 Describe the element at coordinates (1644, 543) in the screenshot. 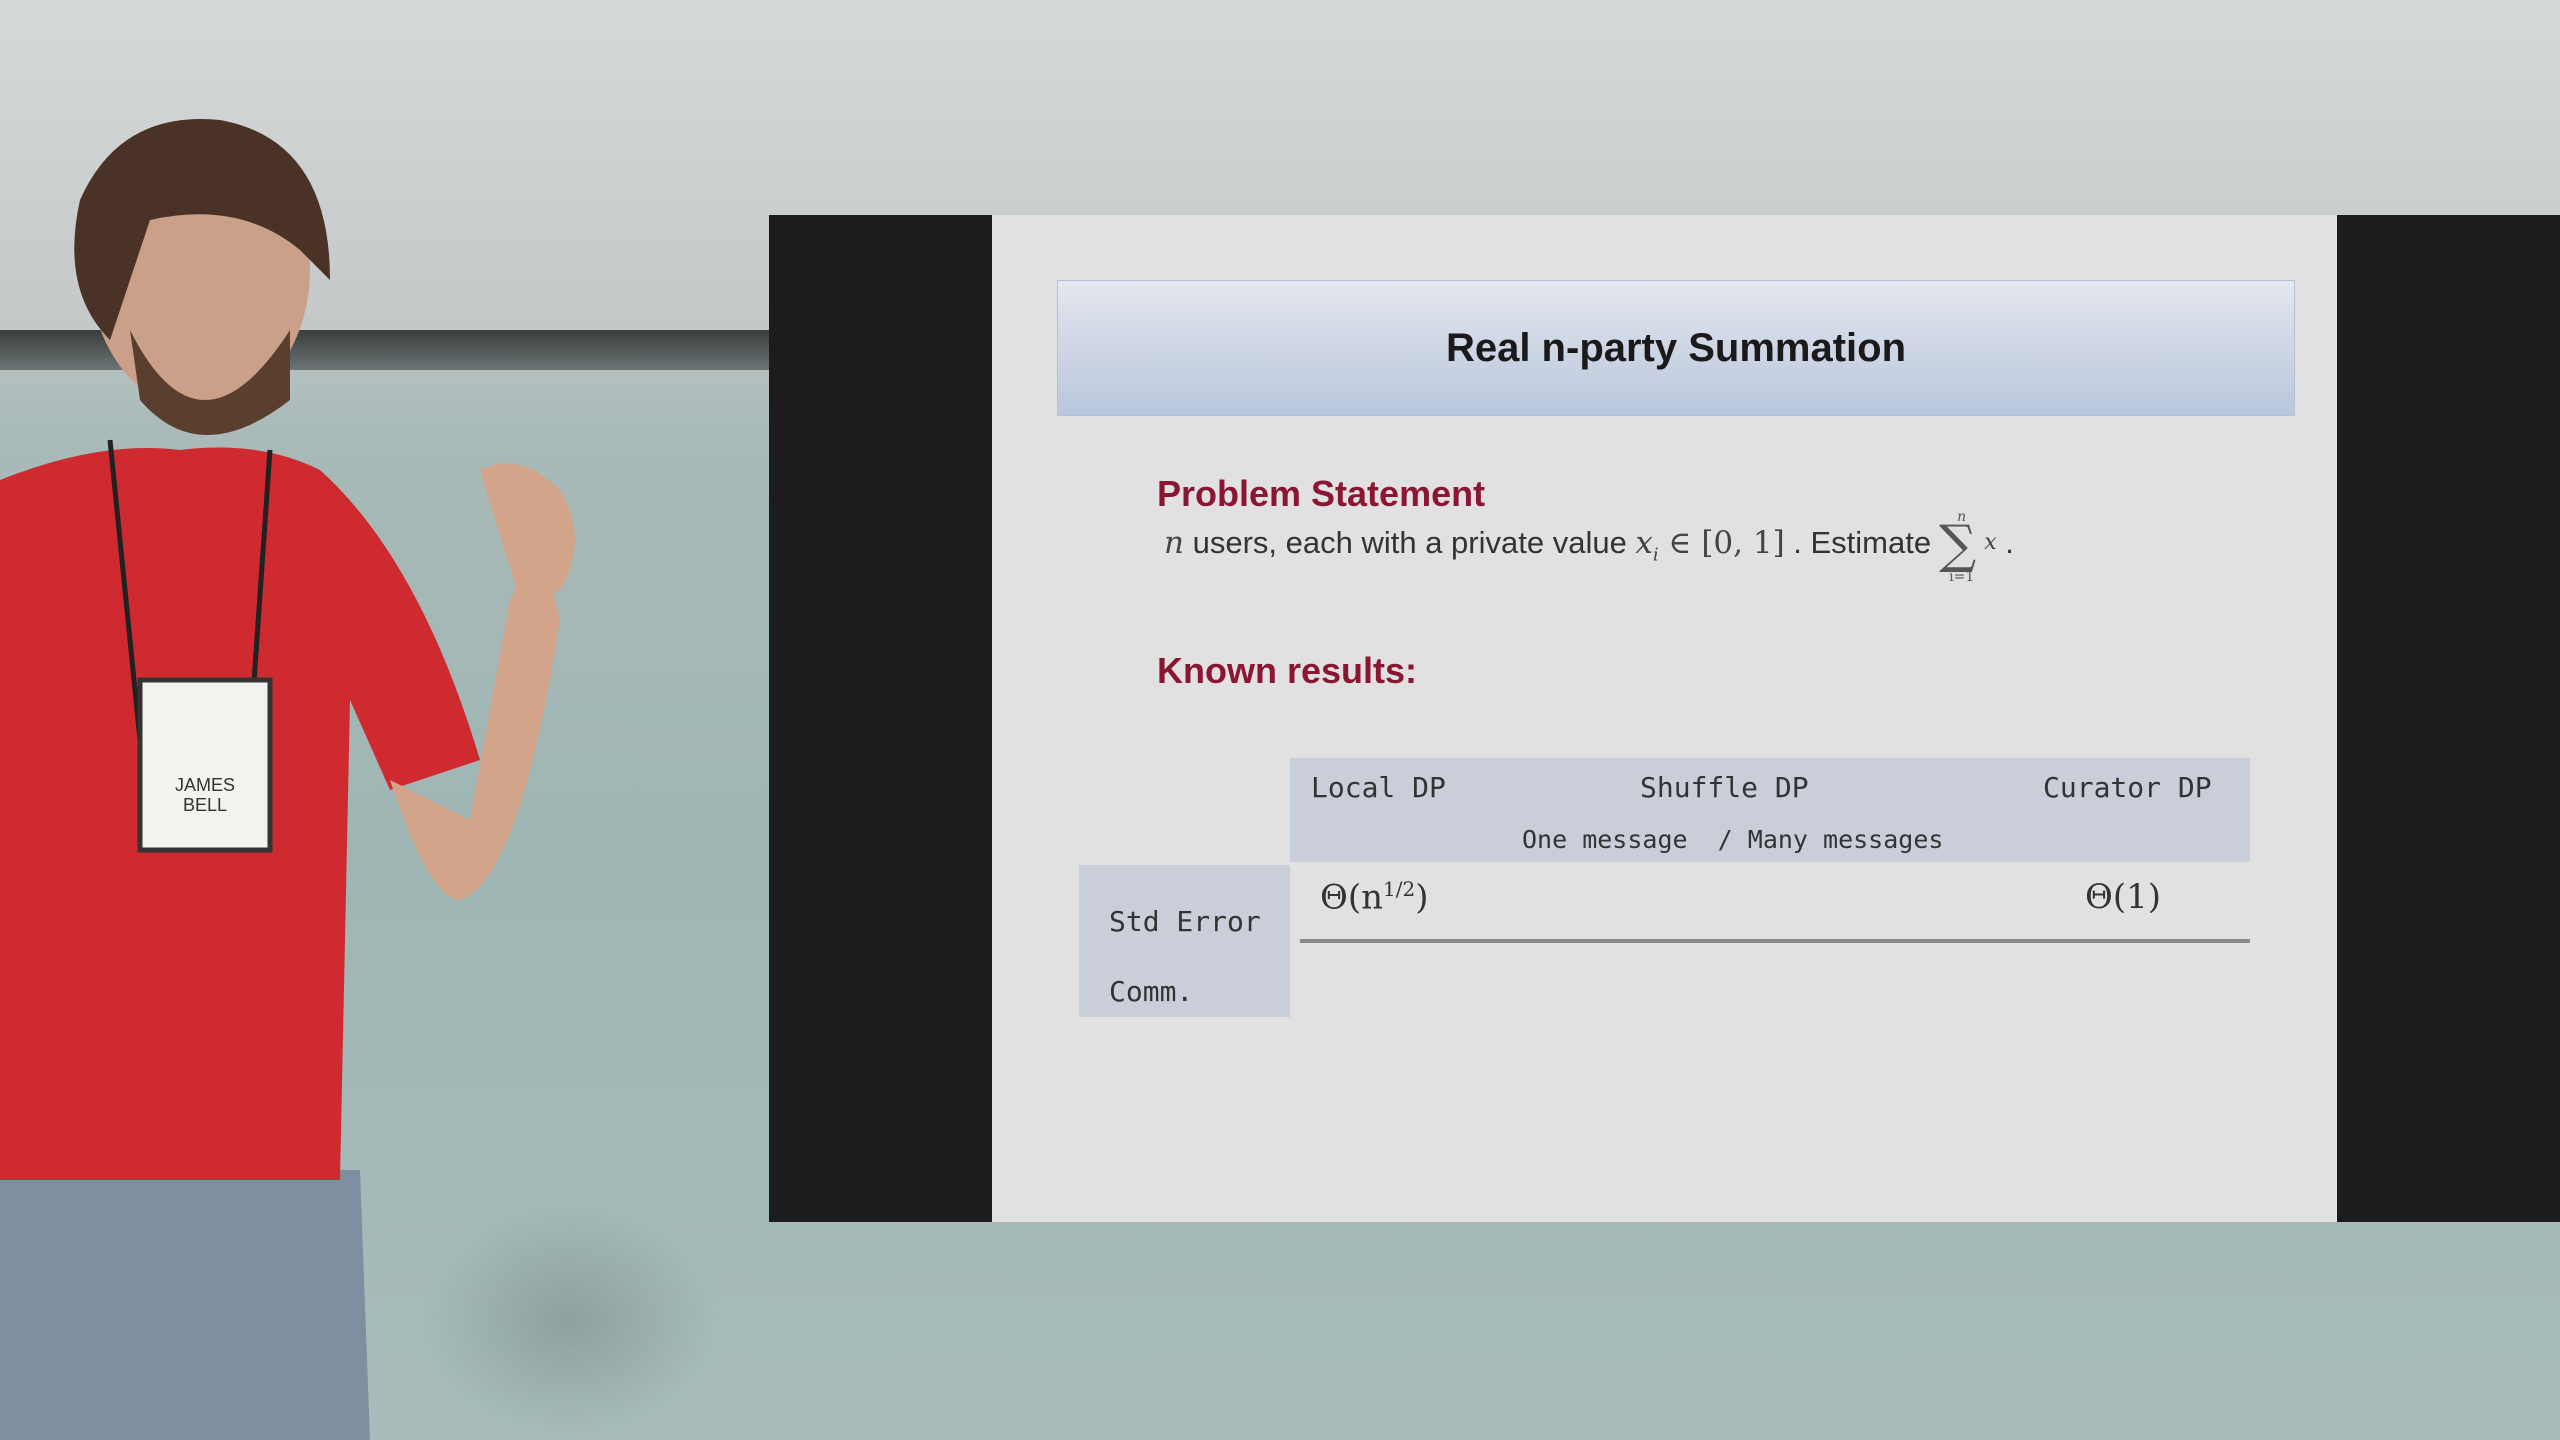

I see `var-x: x` at that location.